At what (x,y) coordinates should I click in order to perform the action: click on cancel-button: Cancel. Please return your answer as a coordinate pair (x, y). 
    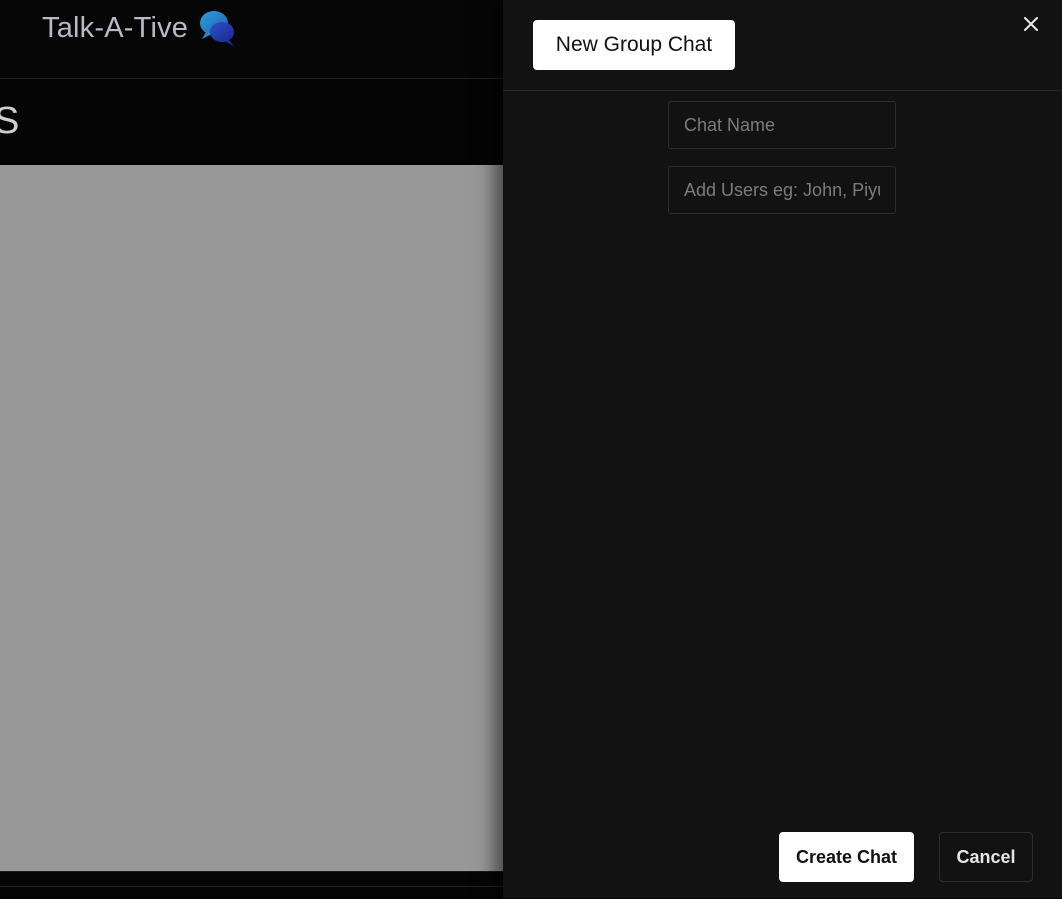
    Looking at the image, I should click on (986, 857).